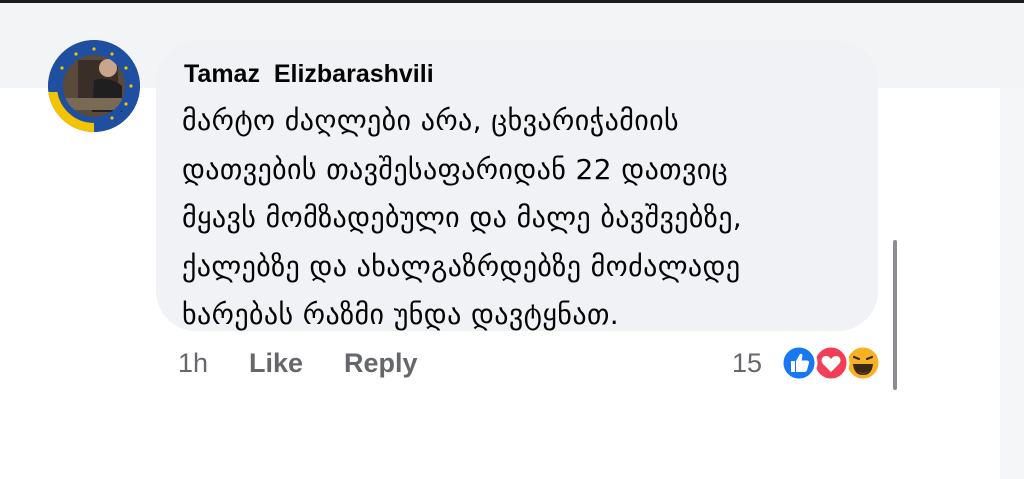 This screenshot has width=1024, height=479. What do you see at coordinates (895, 315) in the screenshot?
I see `scrollbar` at bounding box center [895, 315].